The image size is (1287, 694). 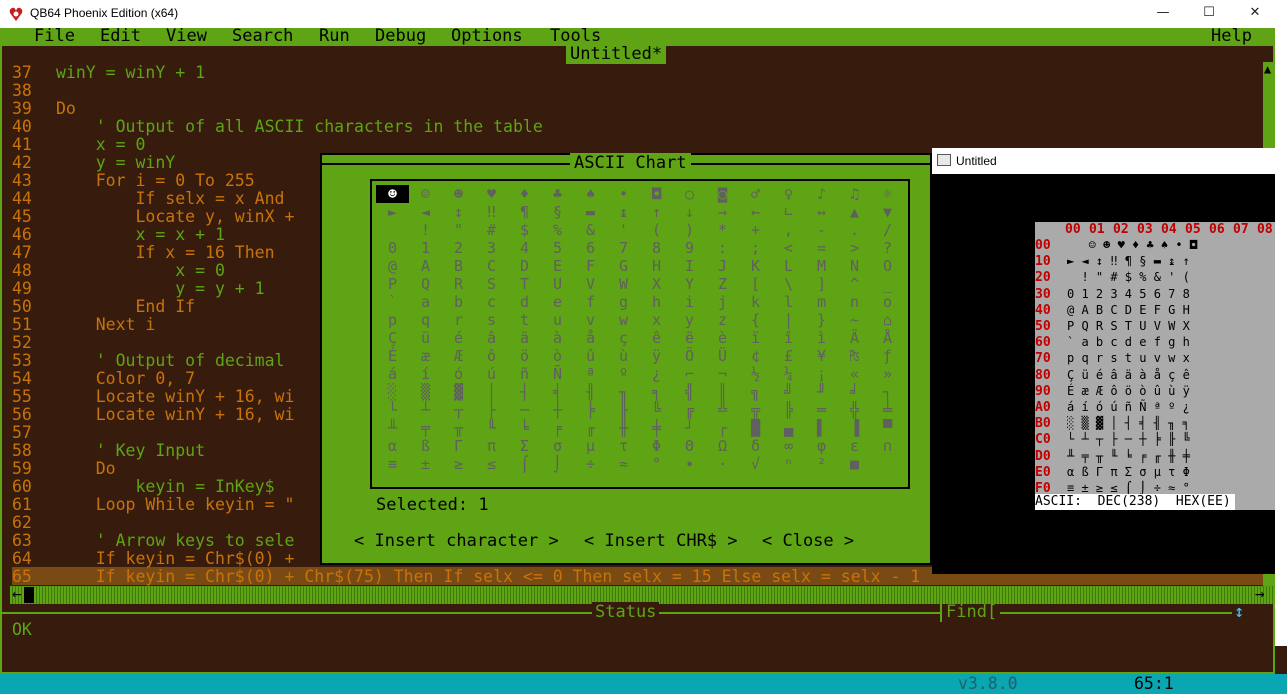 I want to click on ascii-cell: ♣, so click(x=557, y=194).